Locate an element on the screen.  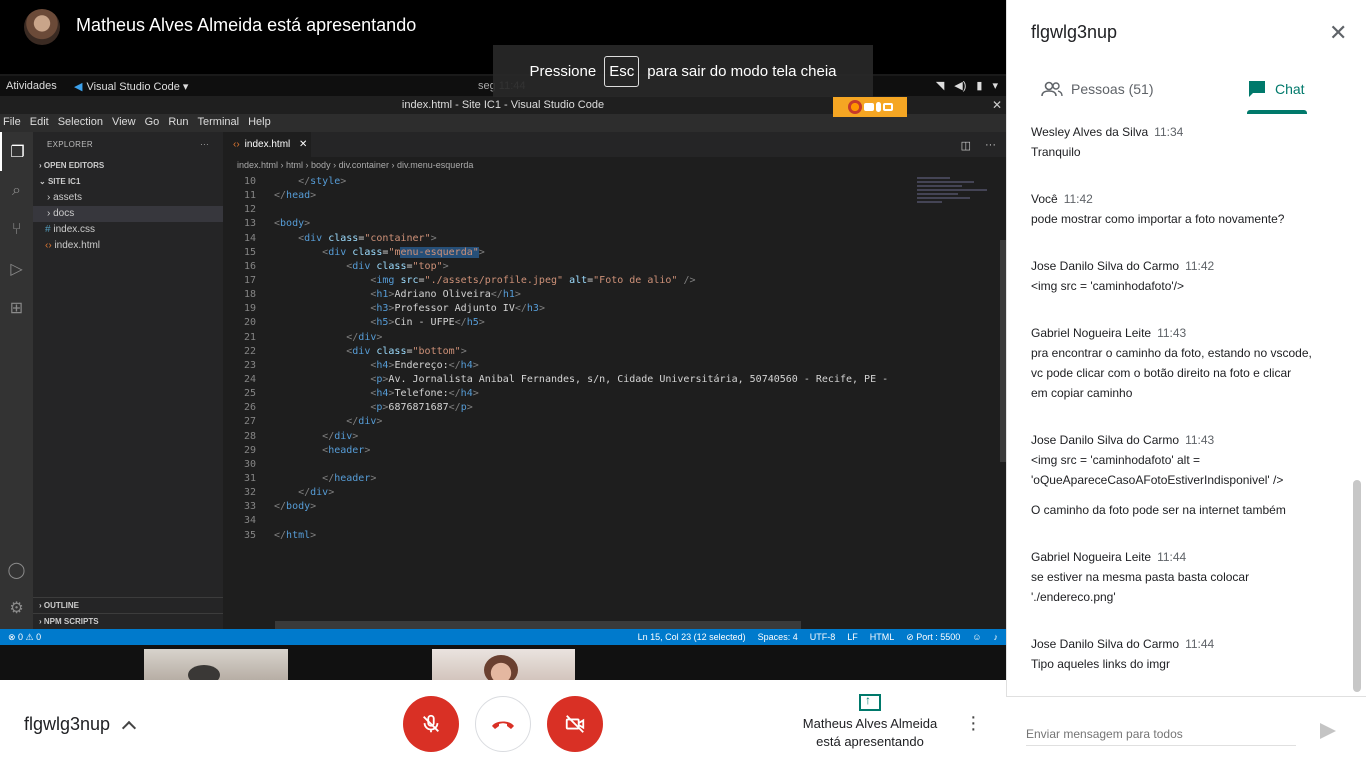
app-menu: ◀ Visual Studio Code ▾ is located at coordinates (131, 86).